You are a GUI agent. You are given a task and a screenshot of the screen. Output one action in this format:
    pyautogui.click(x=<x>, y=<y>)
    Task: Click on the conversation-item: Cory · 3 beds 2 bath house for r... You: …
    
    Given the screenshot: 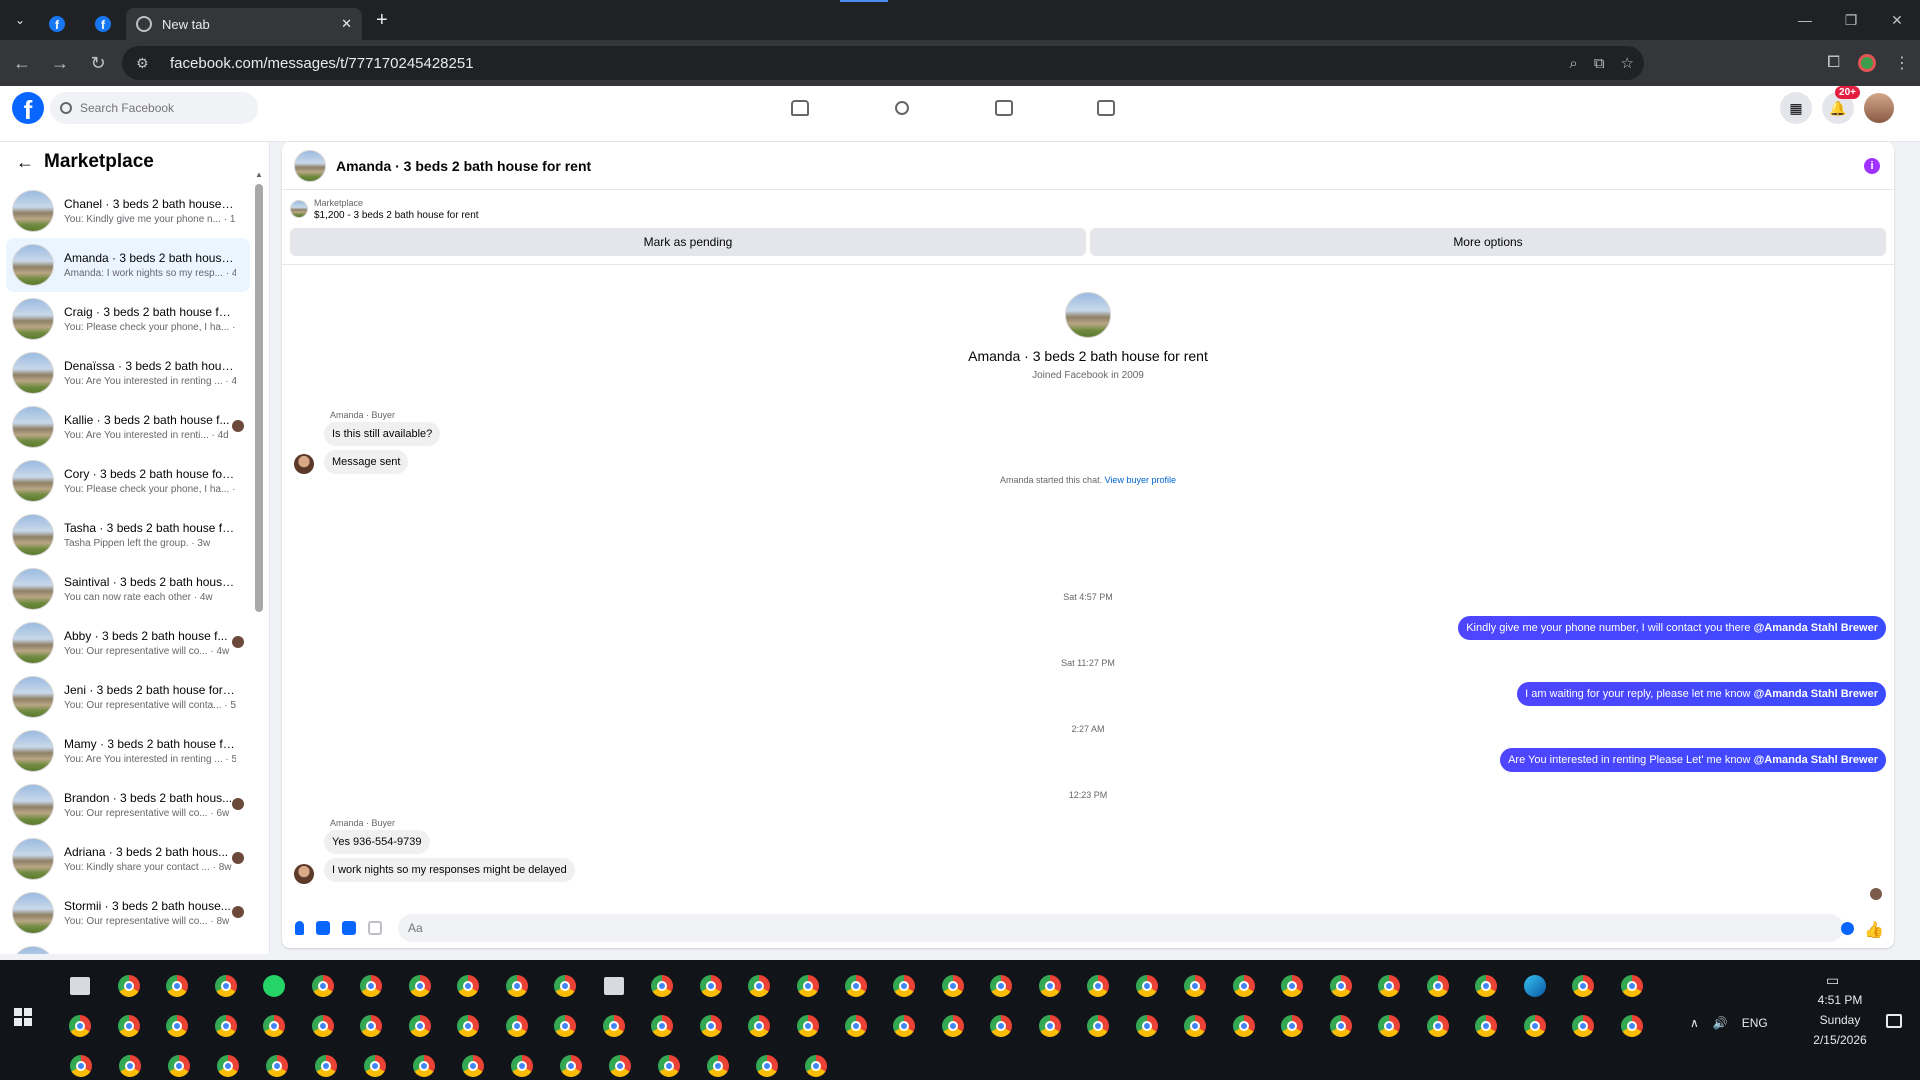 What is the action you would take?
    pyautogui.click(x=128, y=481)
    